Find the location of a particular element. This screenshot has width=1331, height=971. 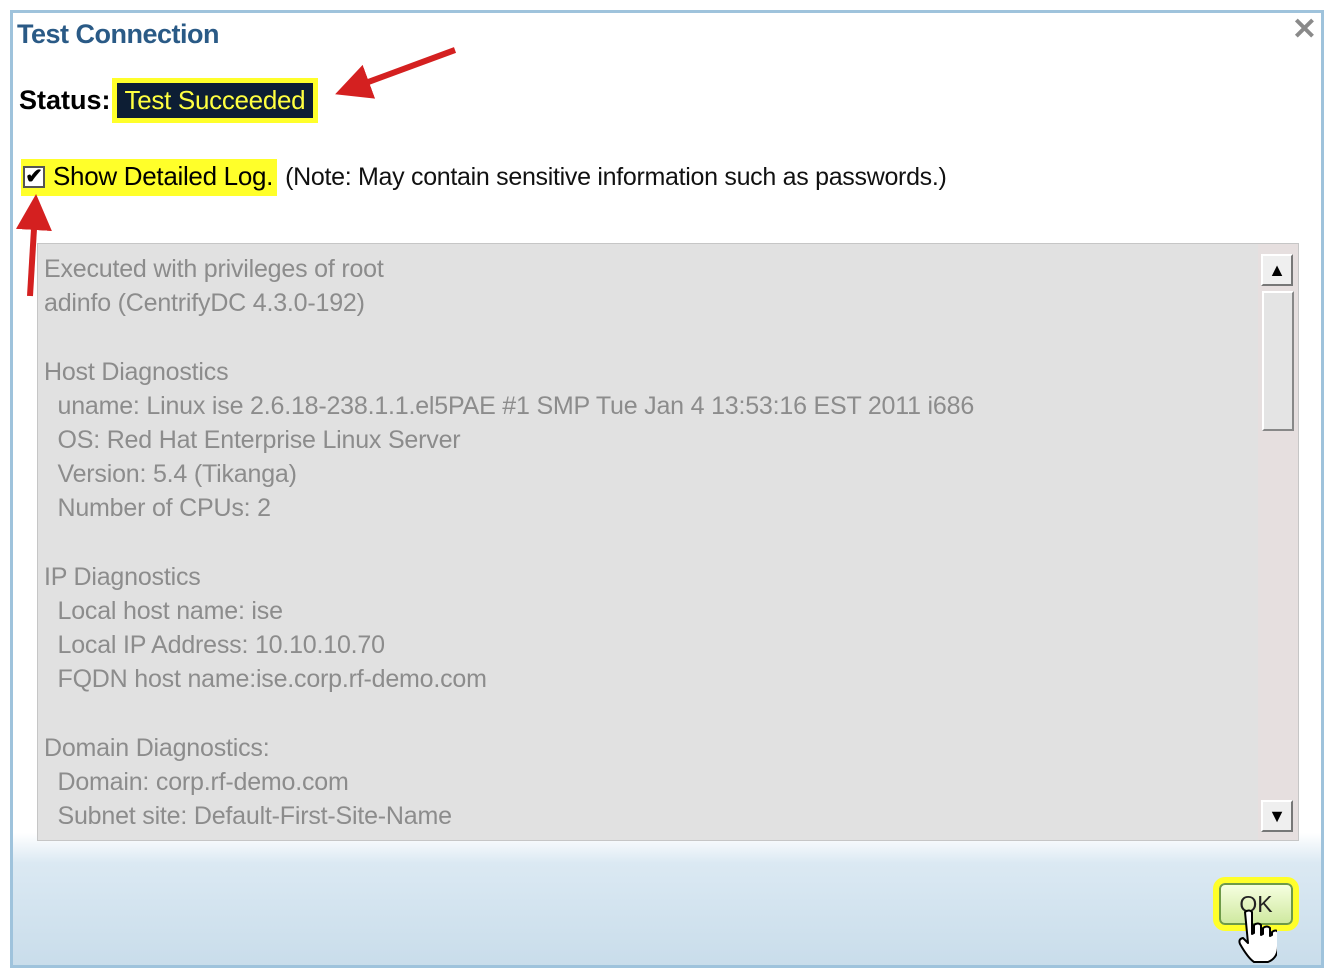

log-line: adinfo (CentrifyDC 4.3.0-192) is located at coordinates (204, 303).